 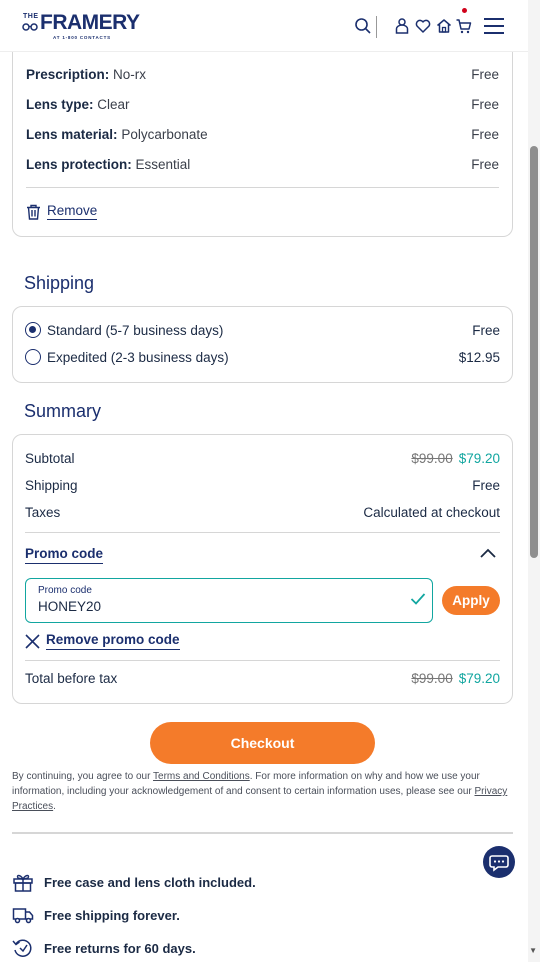 What do you see at coordinates (164, 134) in the screenshot?
I see `lens-row-value: Polycarbonate` at bounding box center [164, 134].